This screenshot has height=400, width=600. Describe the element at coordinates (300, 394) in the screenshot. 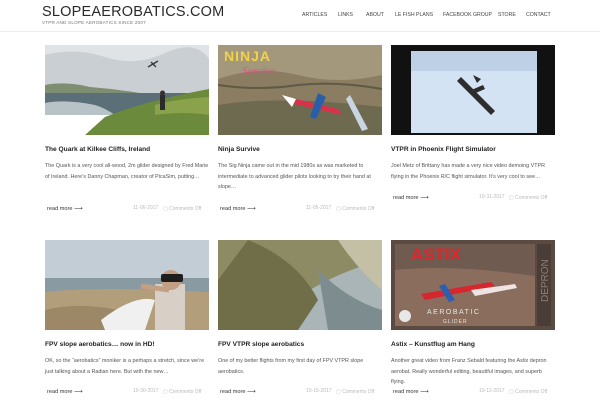

I see `post-meta: read more ⟶ 10-15-2017 ▢ Comments Off` at that location.